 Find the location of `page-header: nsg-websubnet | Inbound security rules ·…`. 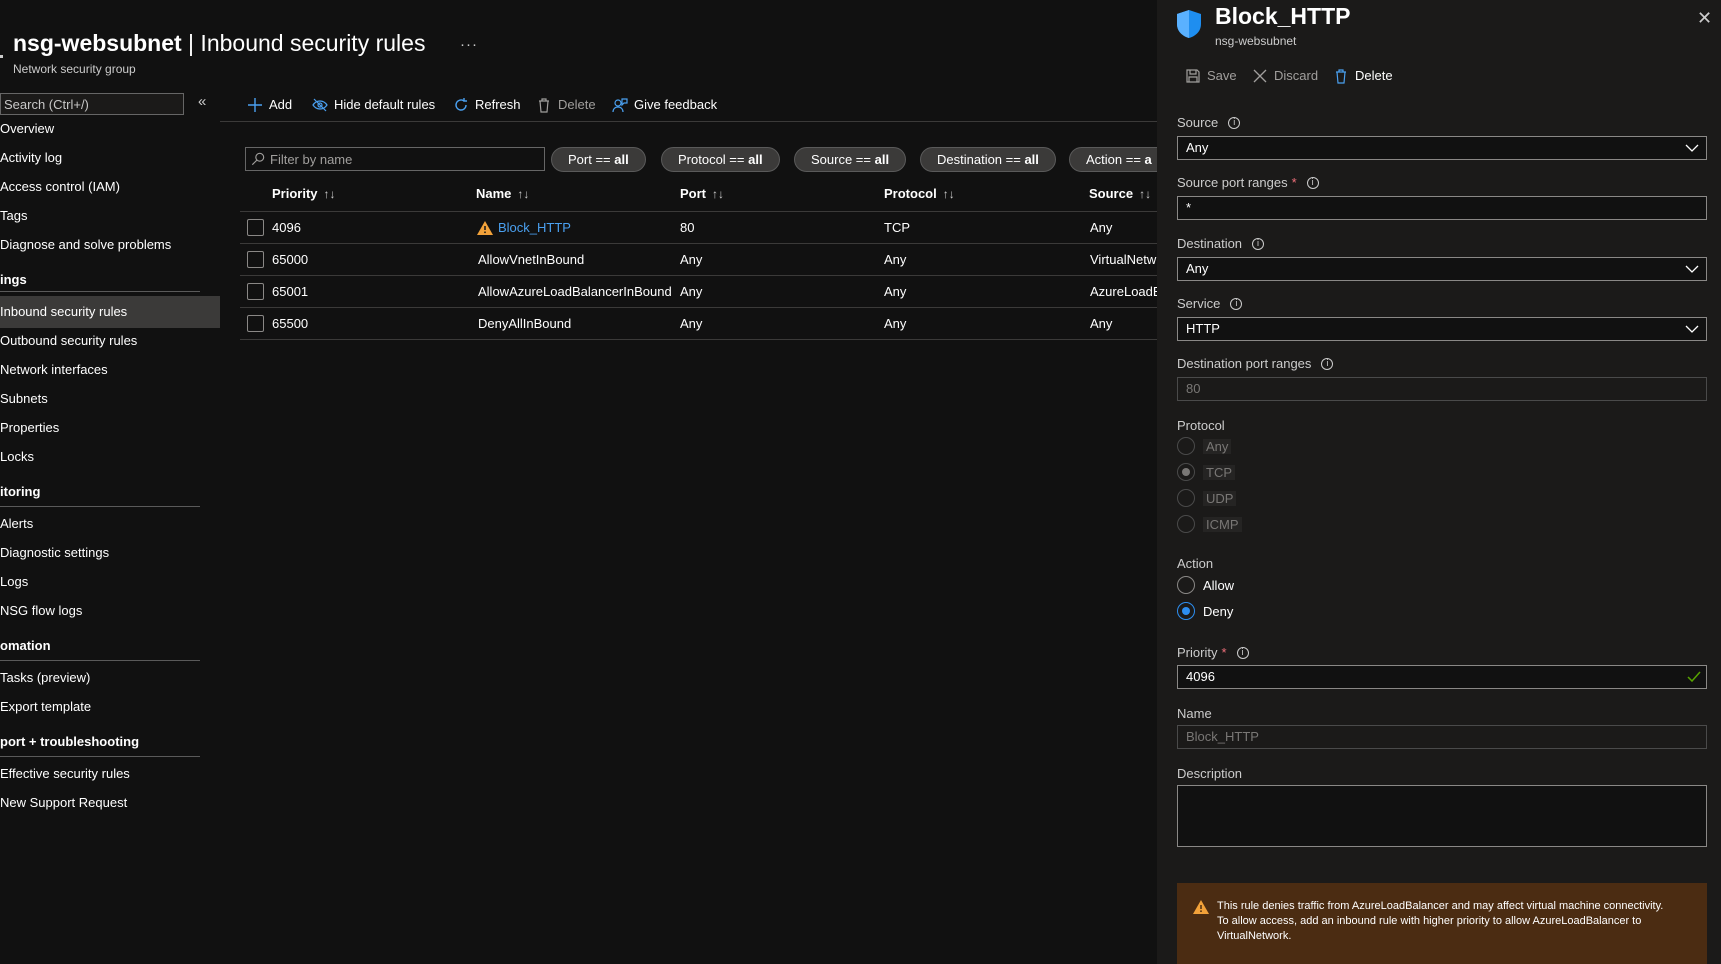

page-header: nsg-websubnet | Inbound security rules ·… is located at coordinates (578, 45).